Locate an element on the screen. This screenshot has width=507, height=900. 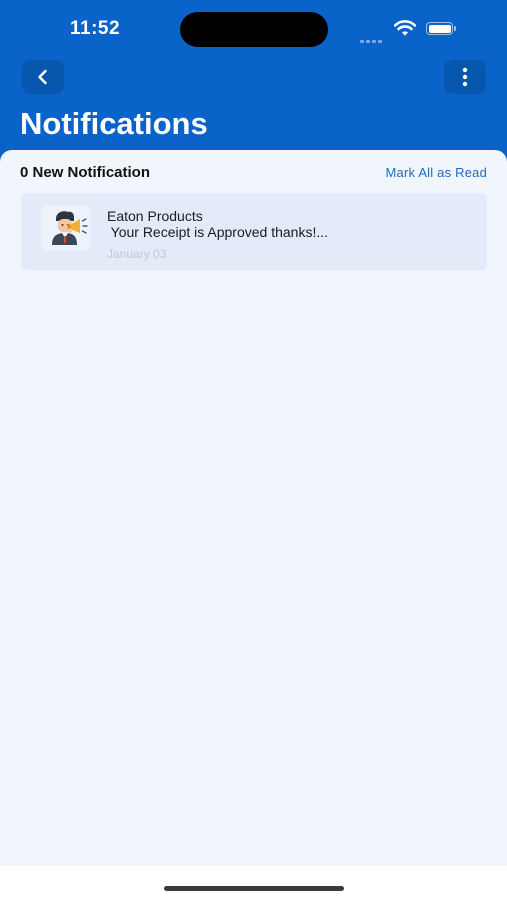
notification-date: January 03 is located at coordinates (137, 254).